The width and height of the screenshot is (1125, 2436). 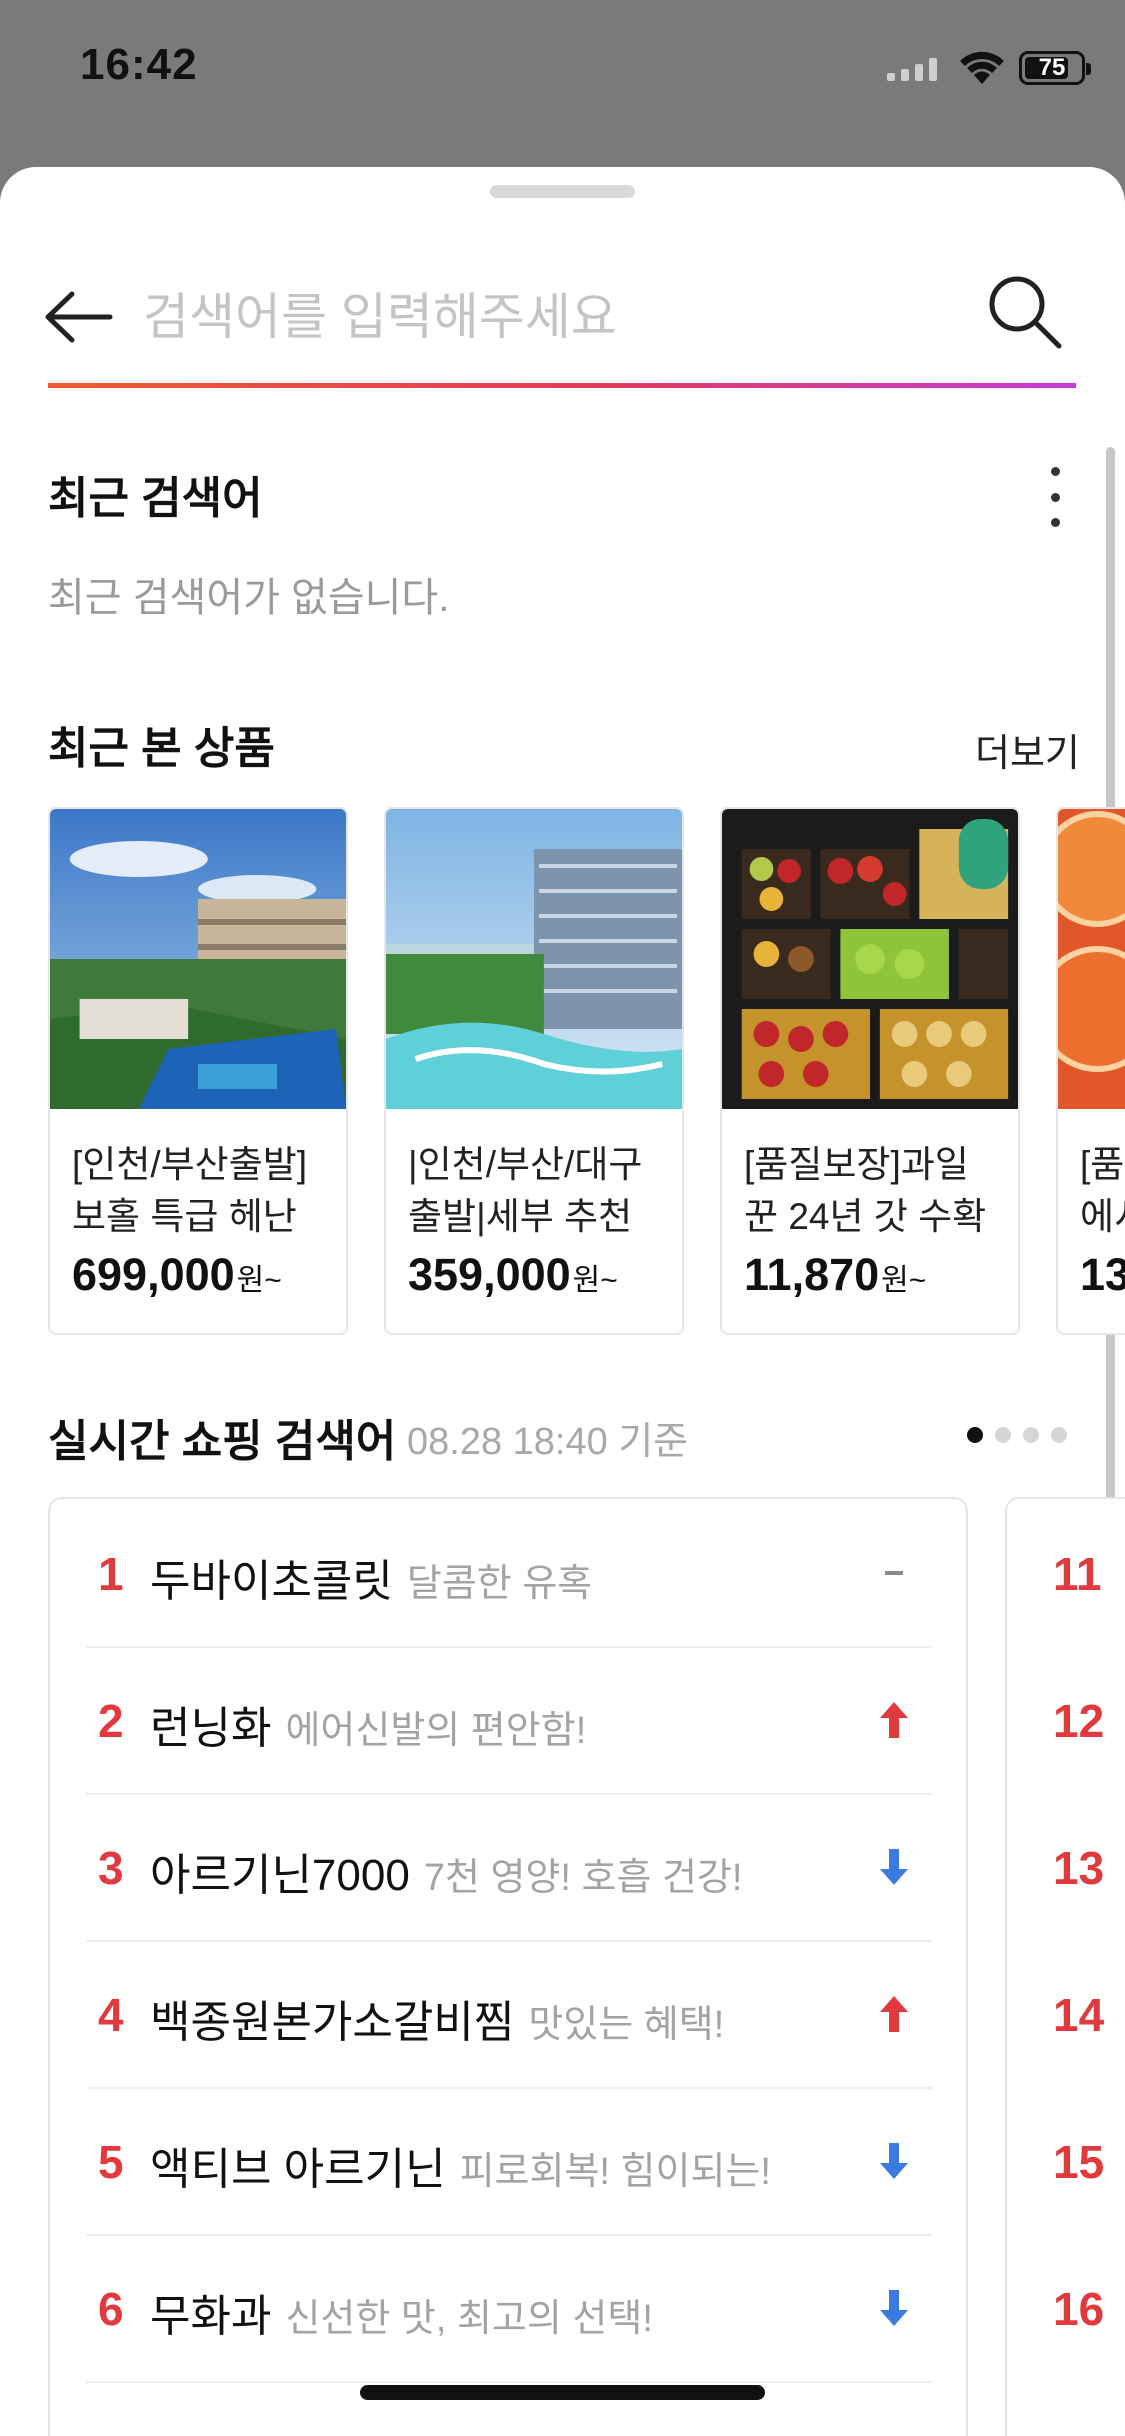 I want to click on product-card: [품 에서 13, so click(x=1090, y=1071).